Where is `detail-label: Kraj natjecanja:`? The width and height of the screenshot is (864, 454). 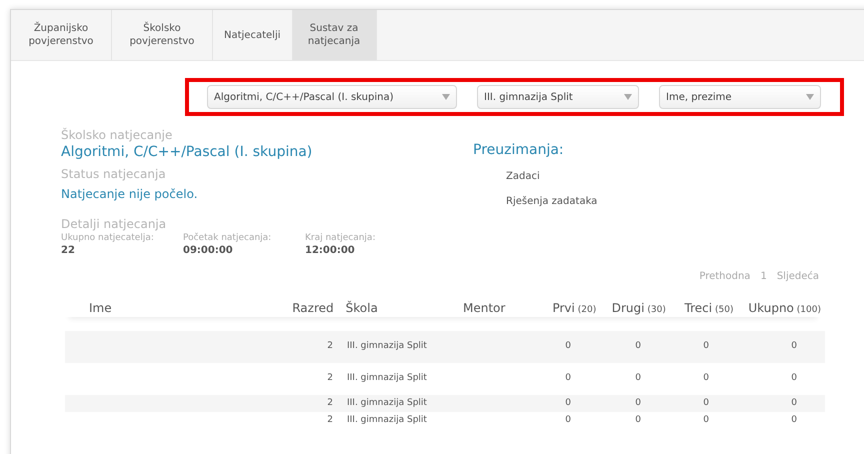 detail-label: Kraj natjecanja: is located at coordinates (340, 238).